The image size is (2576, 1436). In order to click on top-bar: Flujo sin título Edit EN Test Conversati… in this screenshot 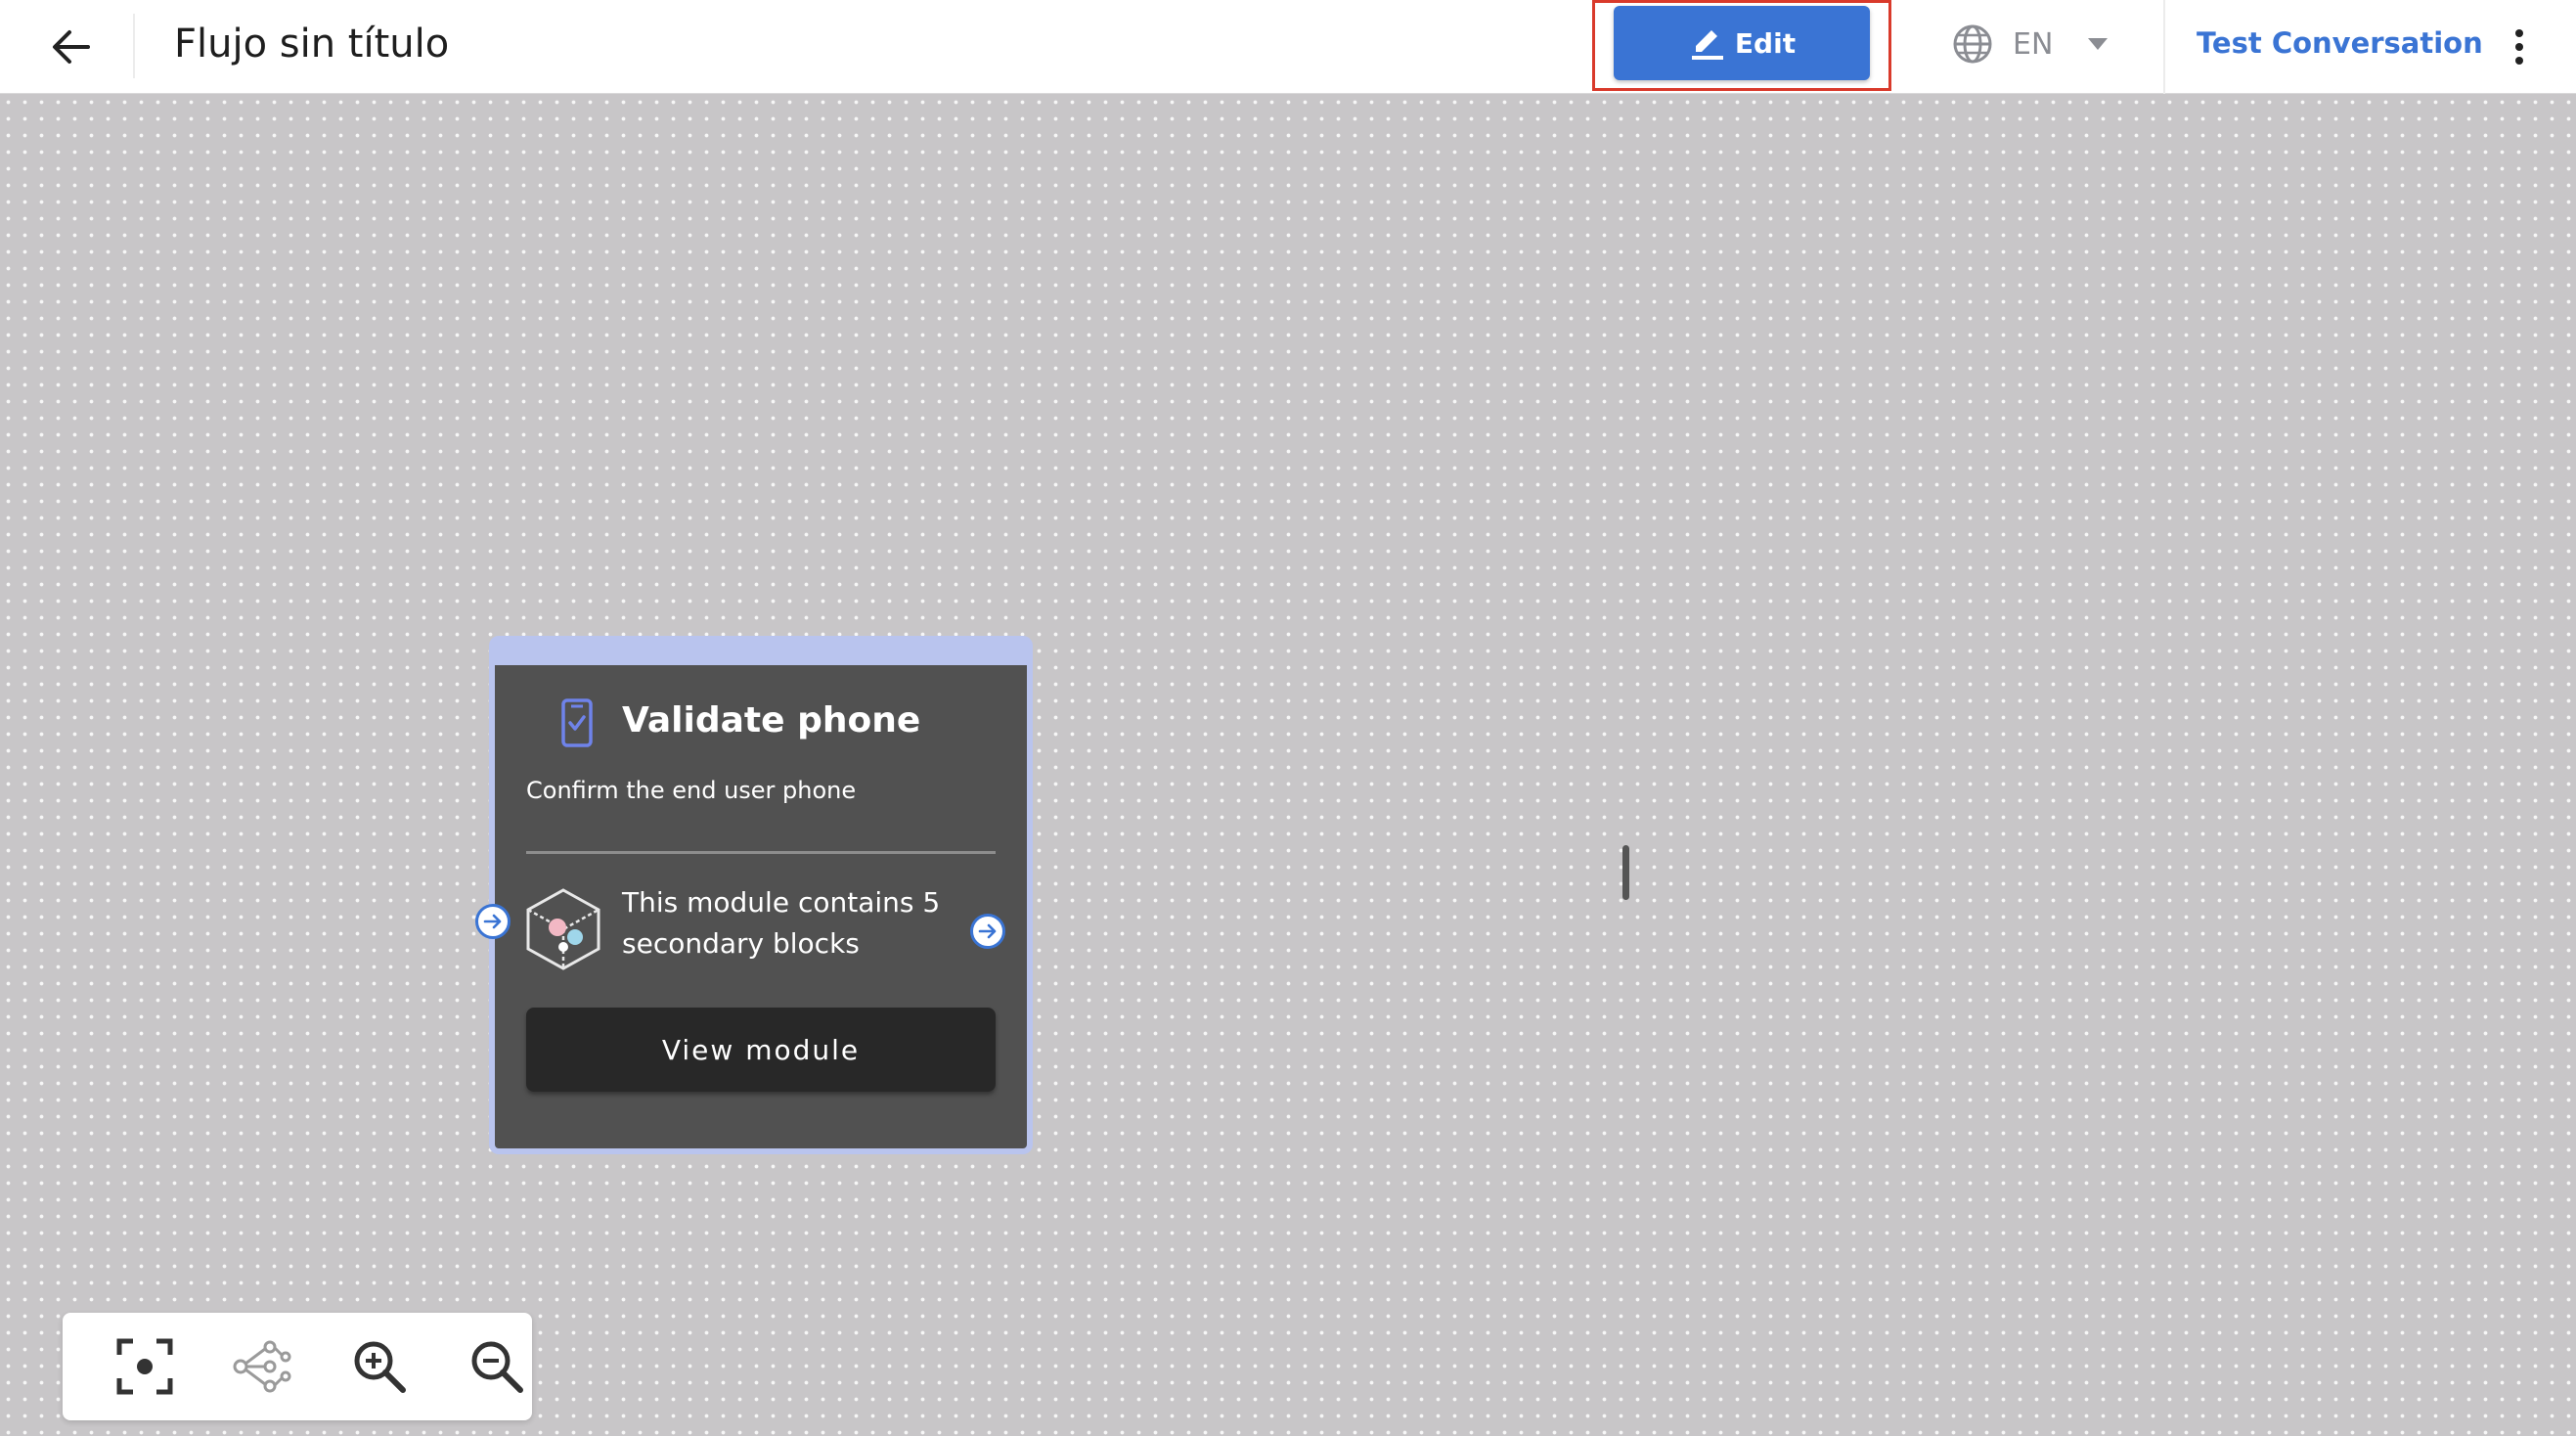, I will do `click(1288, 47)`.